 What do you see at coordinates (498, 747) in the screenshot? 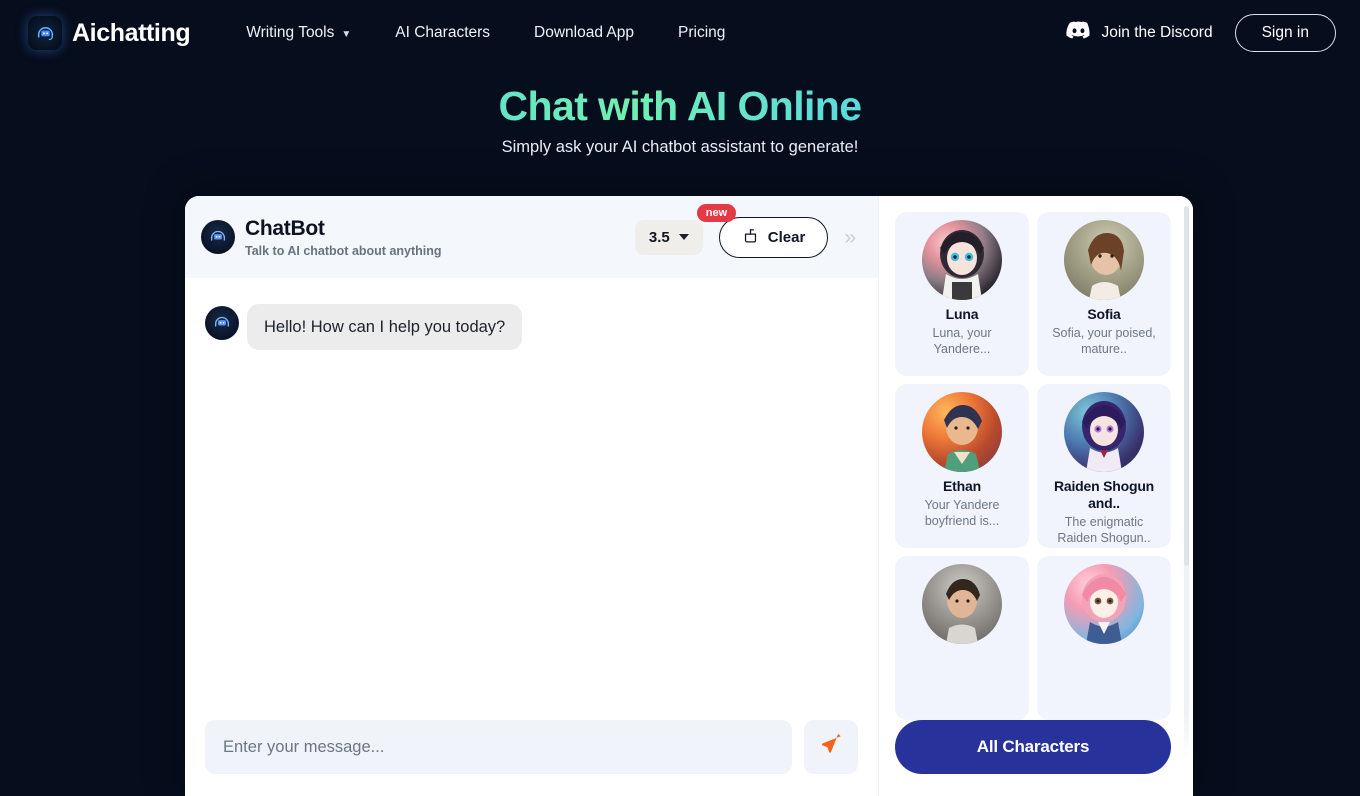
I see `message-input` at bounding box center [498, 747].